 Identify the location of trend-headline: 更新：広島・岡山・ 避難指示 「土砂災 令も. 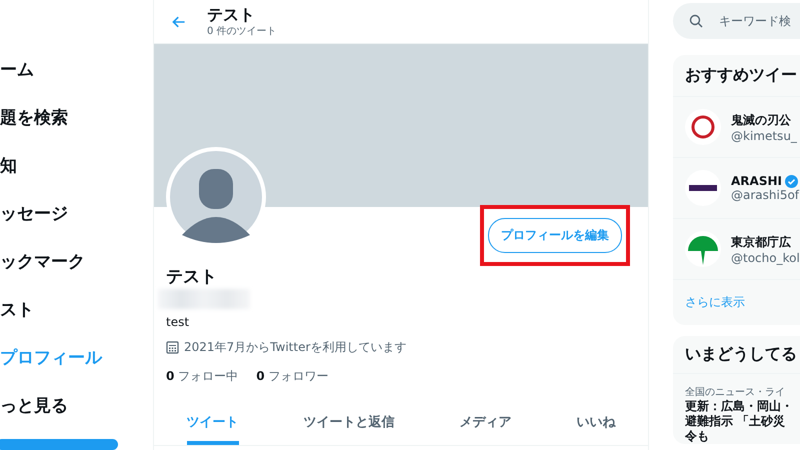
(742, 421).